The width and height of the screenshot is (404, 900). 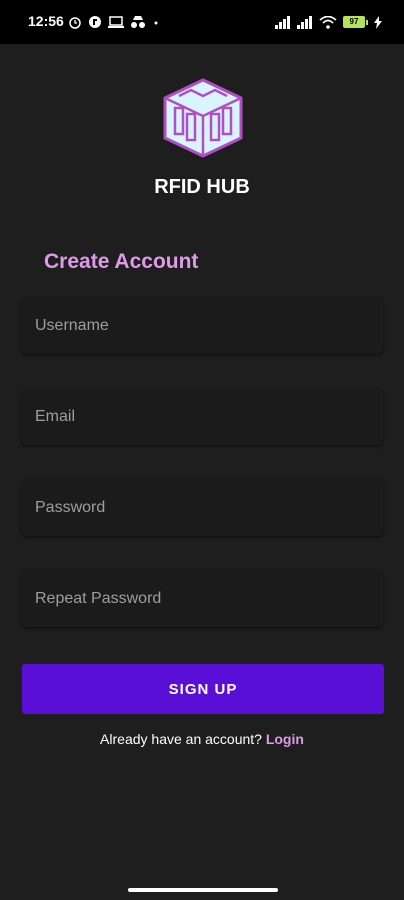 What do you see at coordinates (202, 508) in the screenshot?
I see `password-field: Password` at bounding box center [202, 508].